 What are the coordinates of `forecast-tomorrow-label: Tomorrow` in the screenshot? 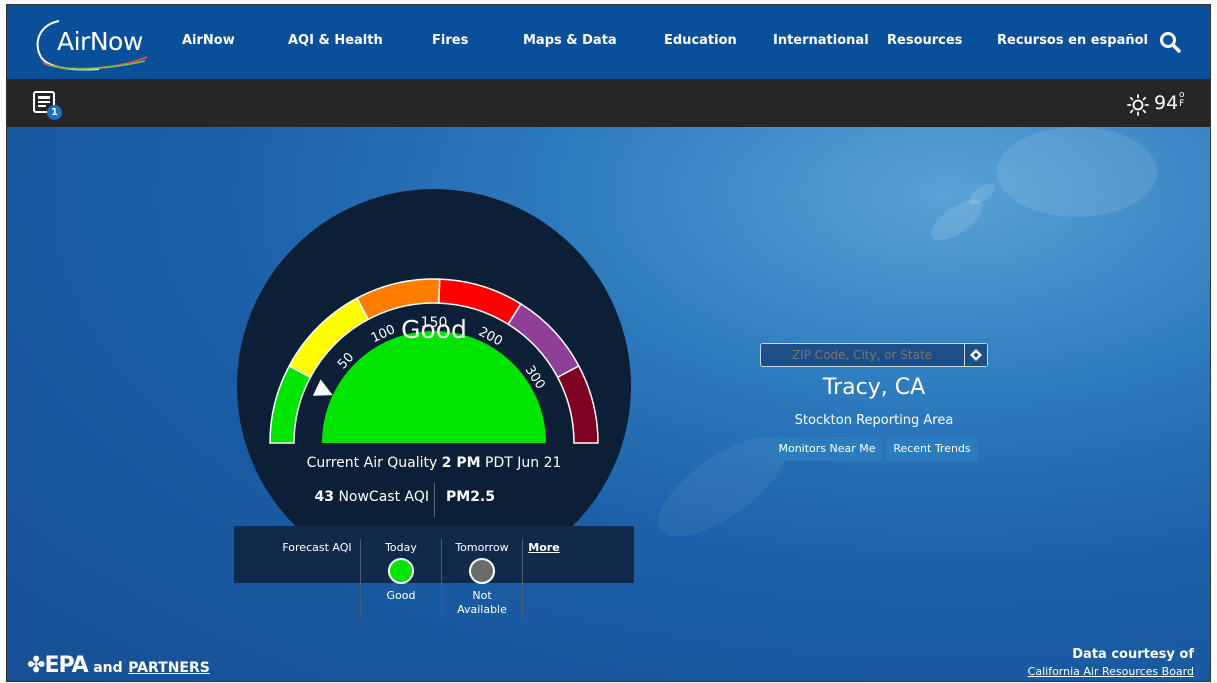 It's located at (482, 547).